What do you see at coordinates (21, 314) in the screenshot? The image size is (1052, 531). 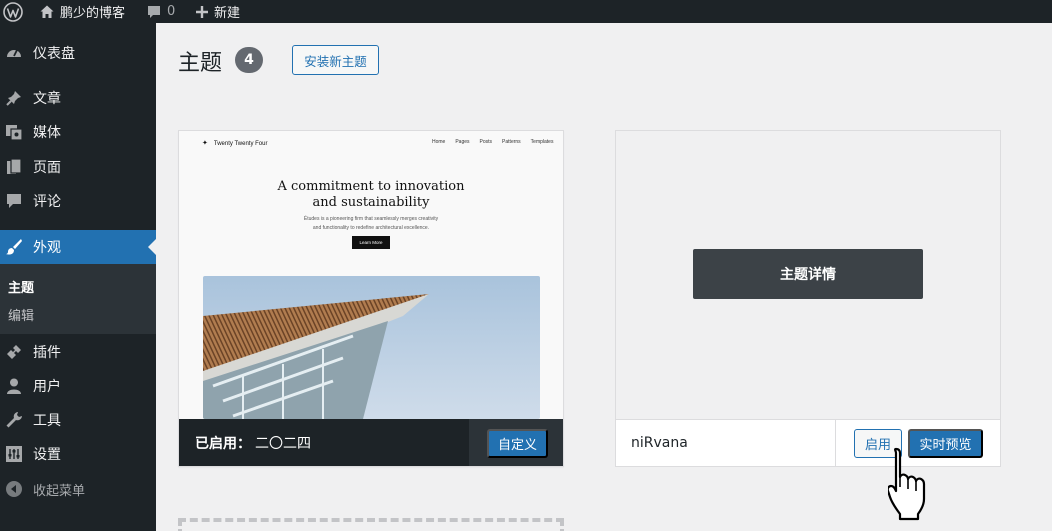 I see `submenu-editor: 编辑` at bounding box center [21, 314].